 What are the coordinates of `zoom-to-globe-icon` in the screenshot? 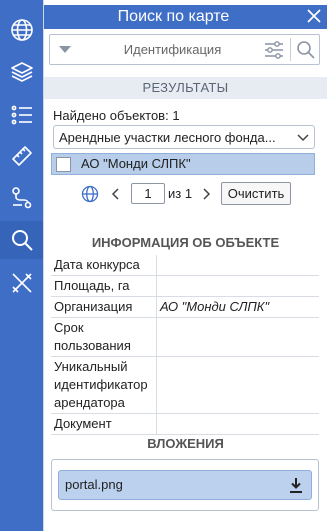 It's located at (90, 194).